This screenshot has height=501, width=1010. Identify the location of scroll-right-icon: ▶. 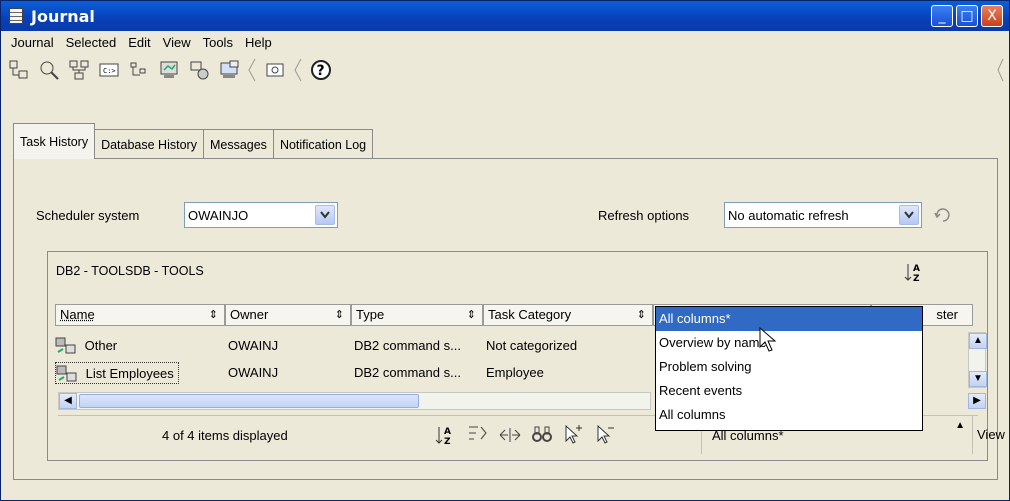
(977, 401).